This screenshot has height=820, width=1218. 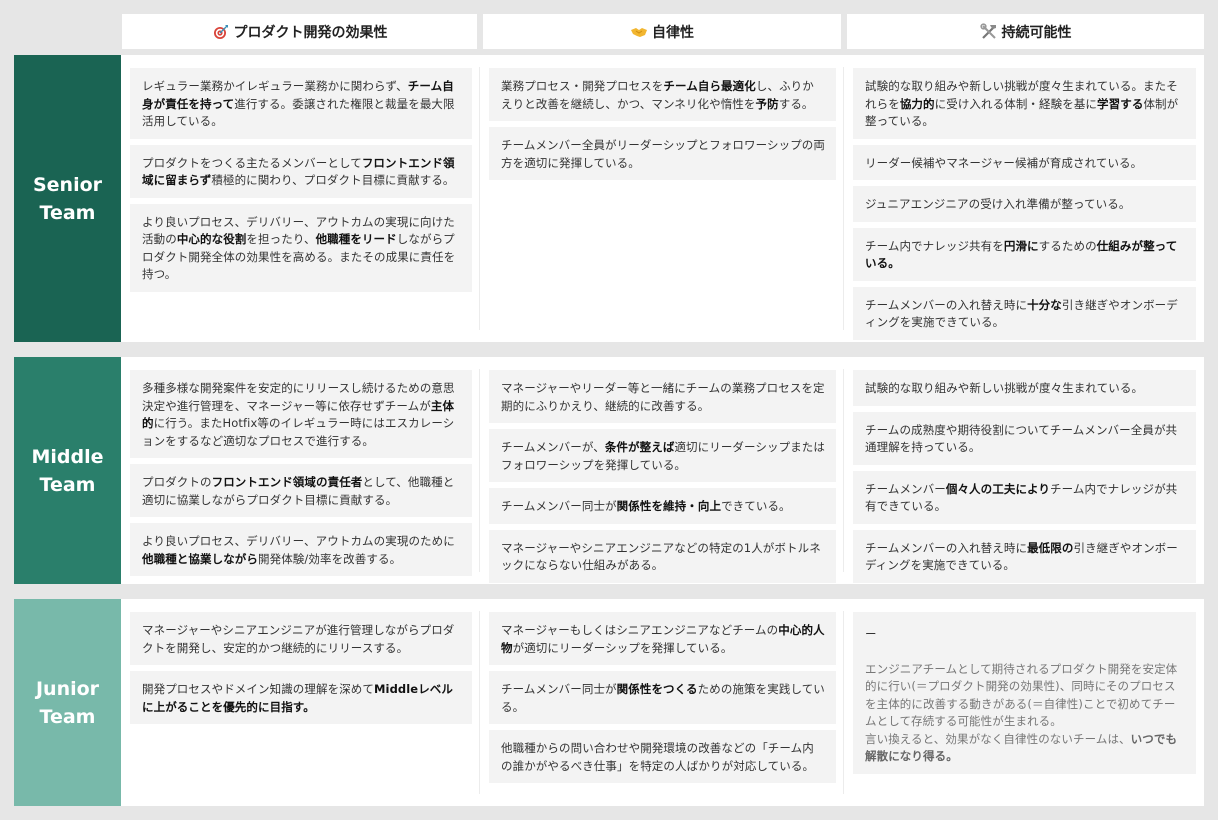 I want to click on column-header-effectiveness: プロダクト開発の効果性, so click(x=299, y=31).